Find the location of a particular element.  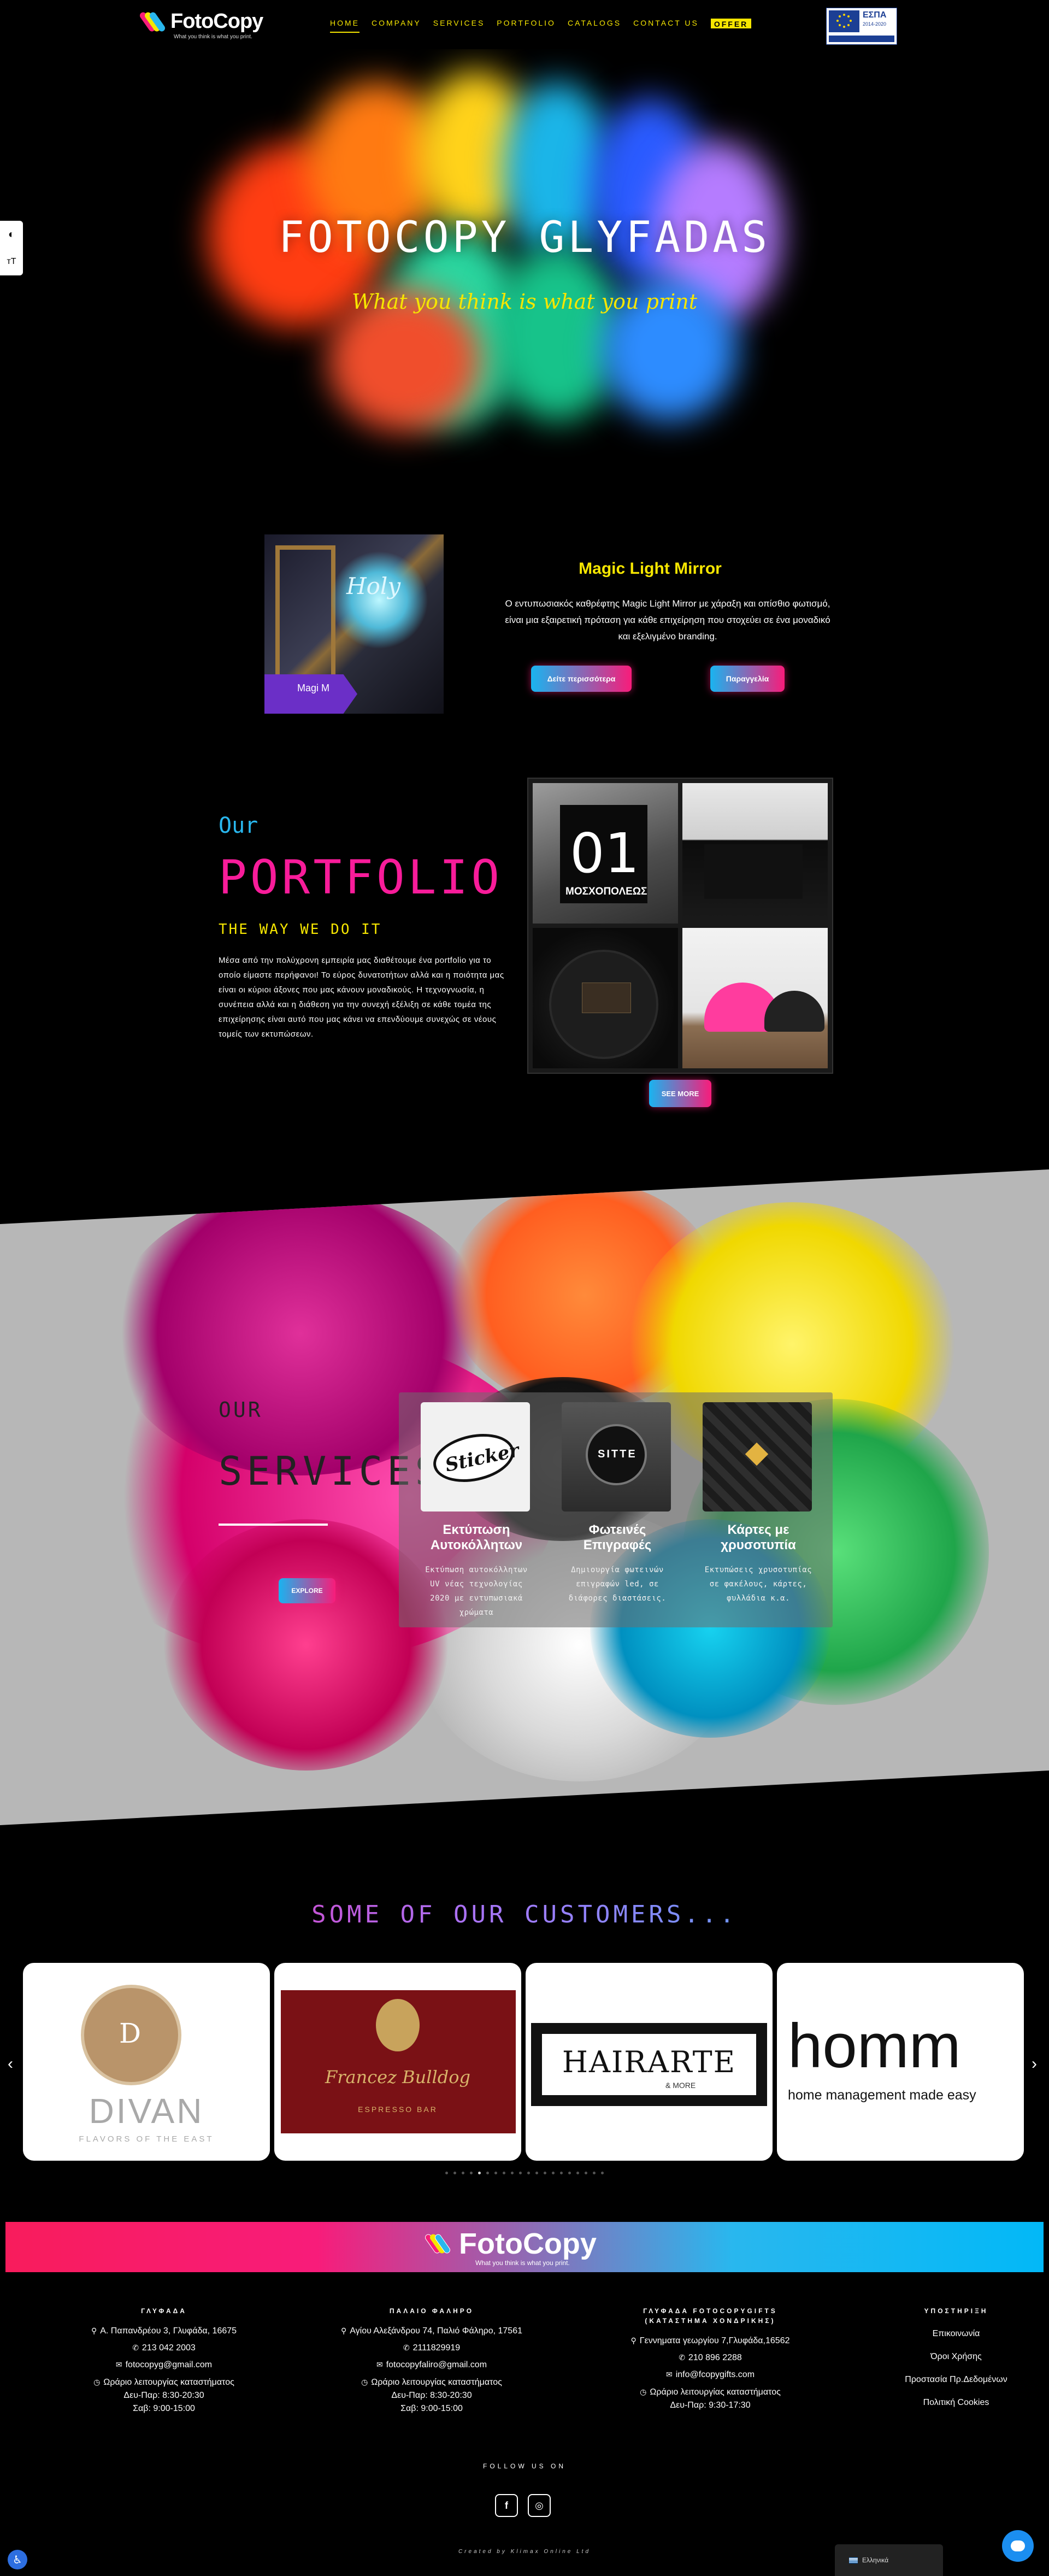

customer-logo-francez: Francez Bulldog ESPRESSO BAR is located at coordinates (397, 2062).